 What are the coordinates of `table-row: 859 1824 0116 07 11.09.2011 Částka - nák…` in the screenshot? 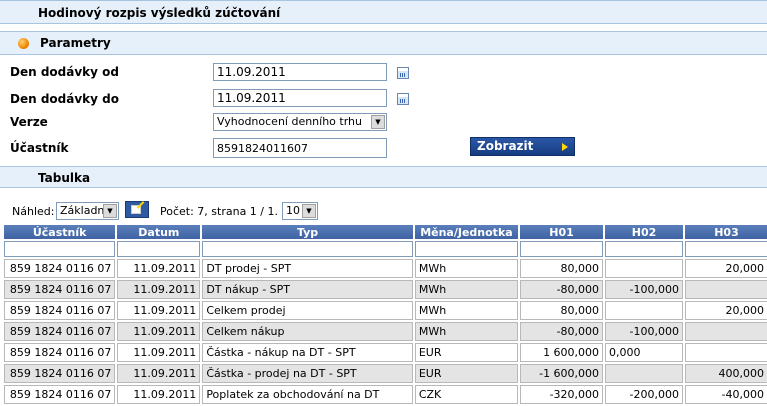 It's located at (385, 352).